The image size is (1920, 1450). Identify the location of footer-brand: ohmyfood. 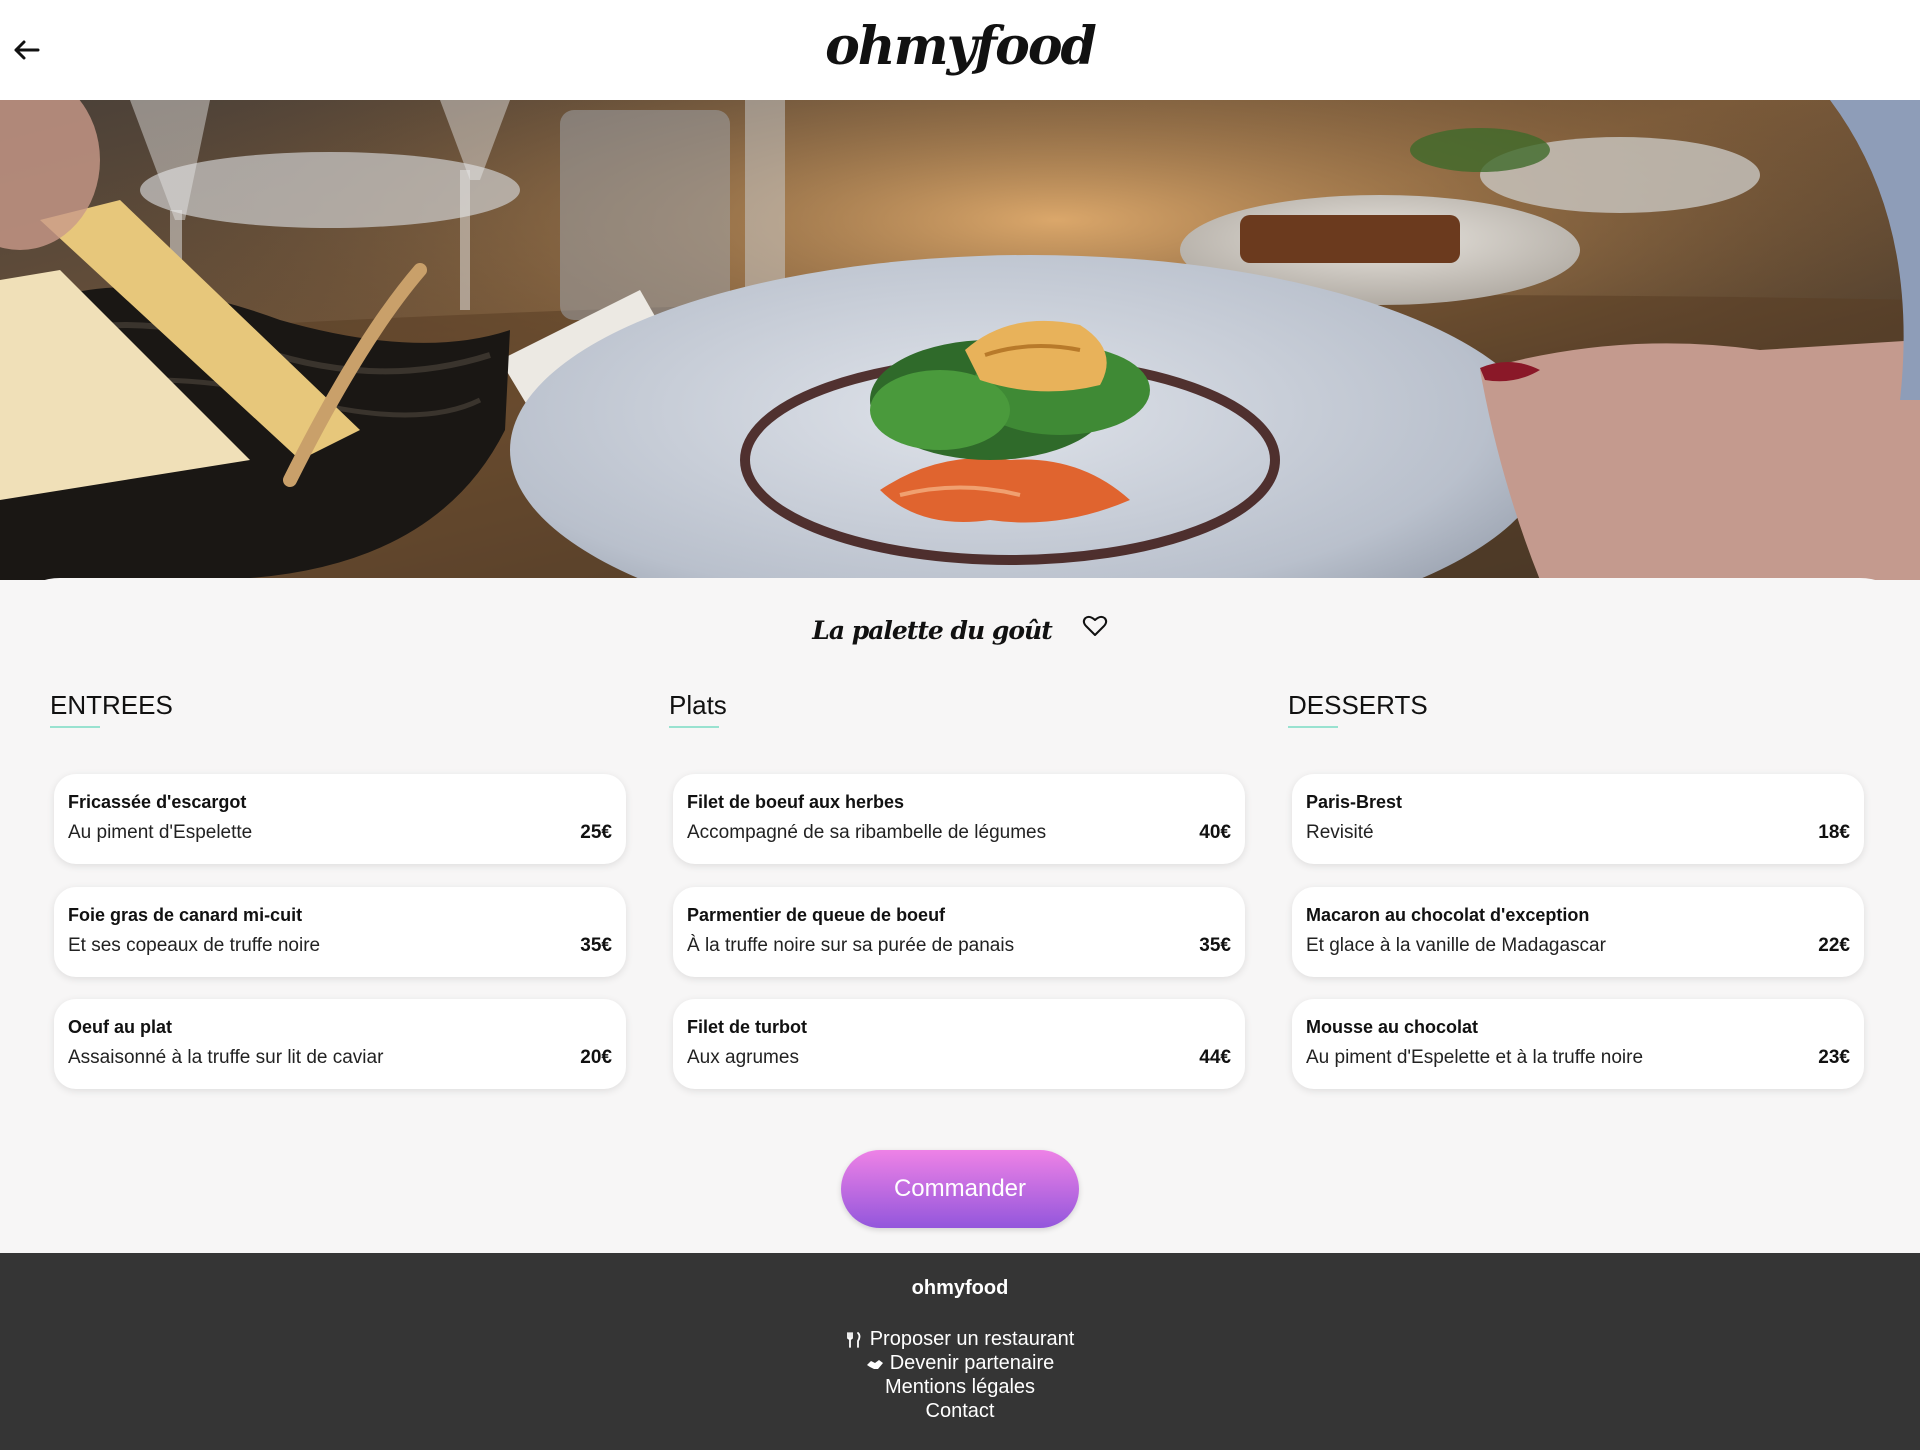
(960, 1288).